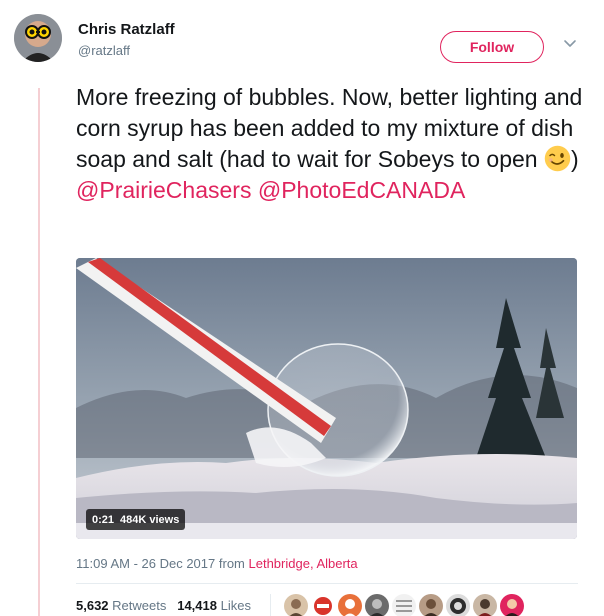  What do you see at coordinates (104, 50) in the screenshot?
I see `author-handle: @ratzlaff` at bounding box center [104, 50].